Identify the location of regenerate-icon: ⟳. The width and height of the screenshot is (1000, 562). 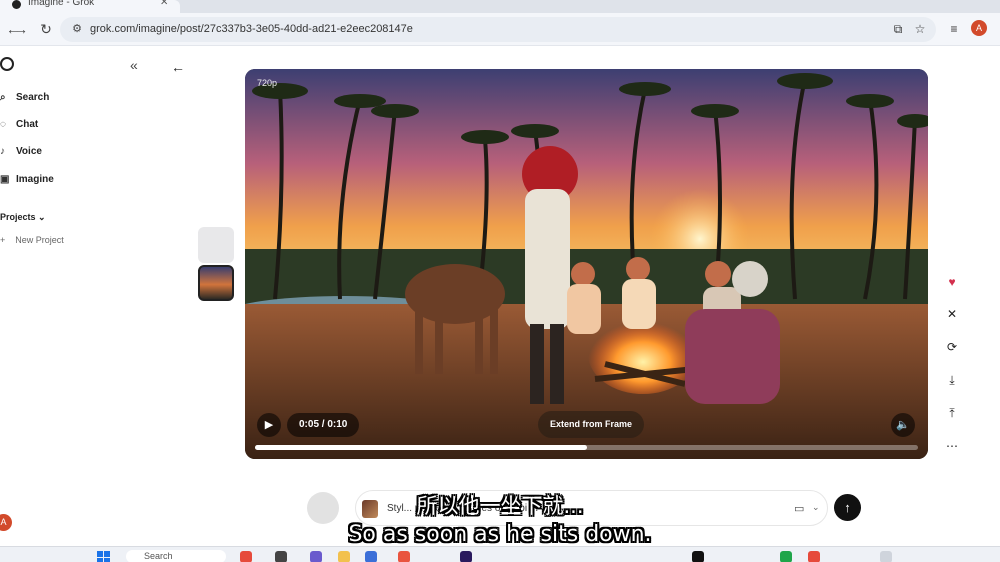
(952, 347).